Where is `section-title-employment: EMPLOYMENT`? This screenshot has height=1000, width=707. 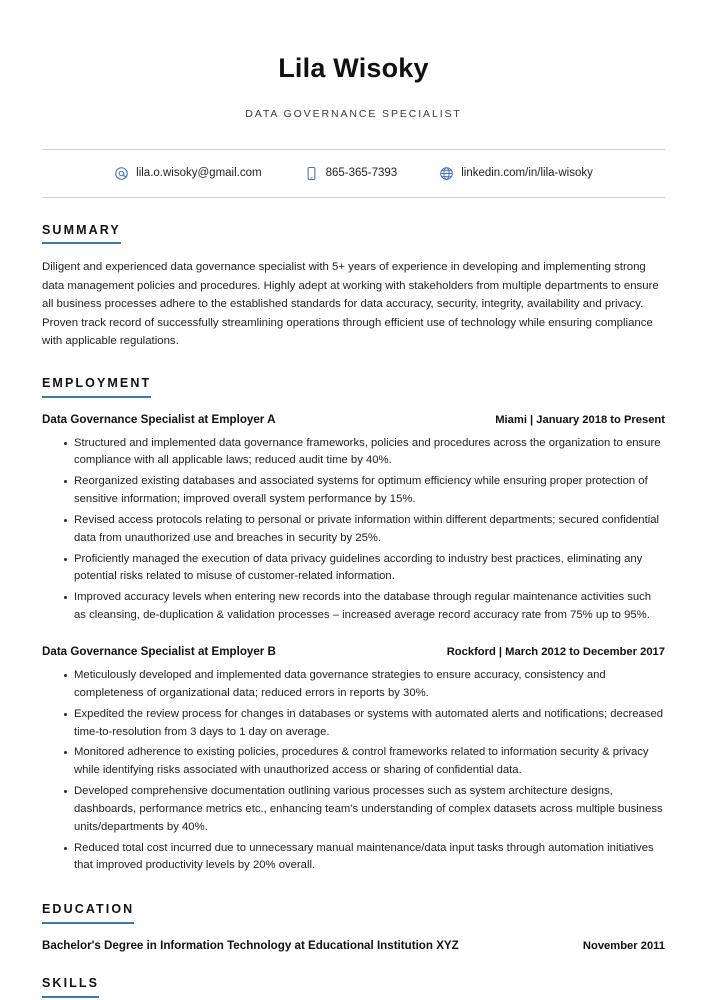
section-title-employment: EMPLOYMENT is located at coordinates (97, 387).